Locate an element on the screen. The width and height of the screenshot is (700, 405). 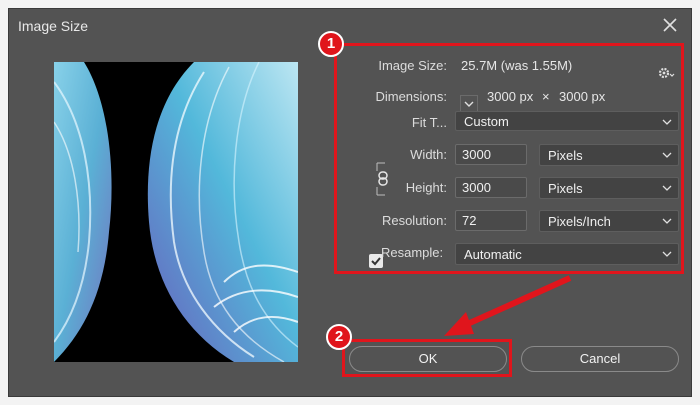
highlight-box-ok is located at coordinates (427, 358).